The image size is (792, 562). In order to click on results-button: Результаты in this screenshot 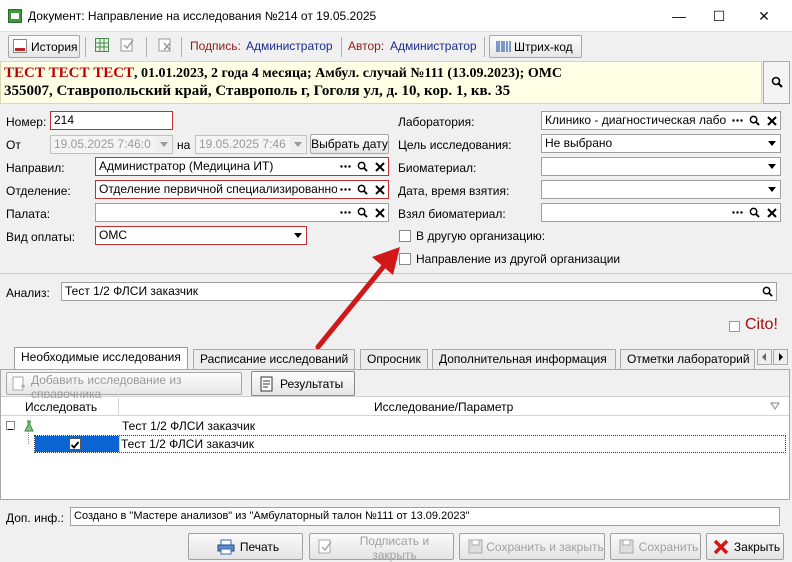, I will do `click(303, 383)`.